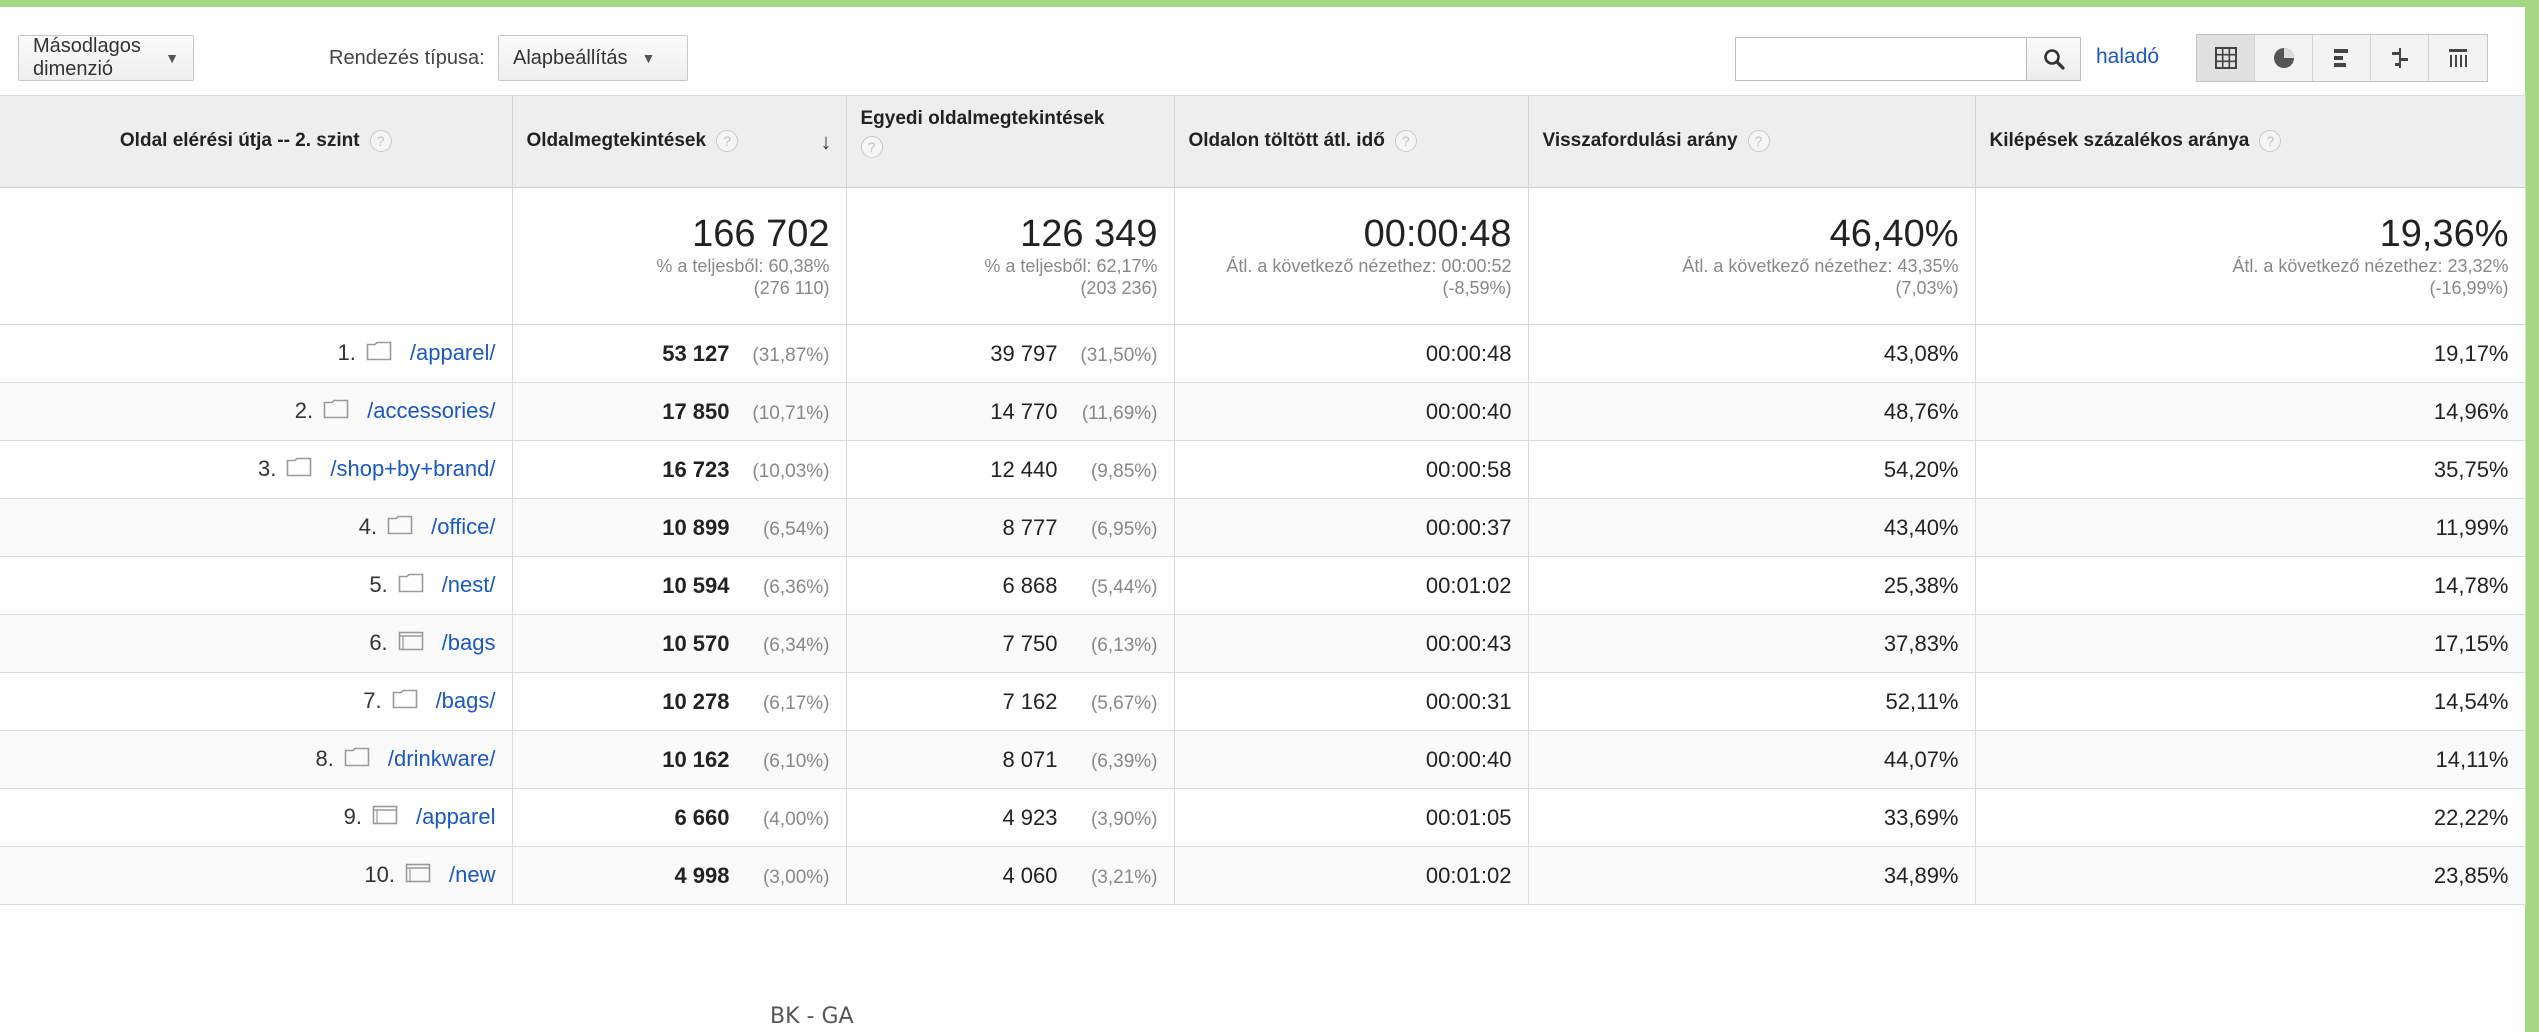 The image size is (2539, 1032). I want to click on right-accent-bar, so click(2532, 516).